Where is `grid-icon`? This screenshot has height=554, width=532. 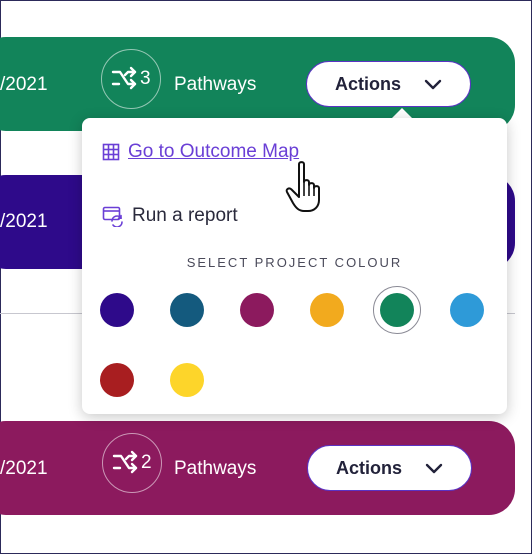 grid-icon is located at coordinates (111, 152).